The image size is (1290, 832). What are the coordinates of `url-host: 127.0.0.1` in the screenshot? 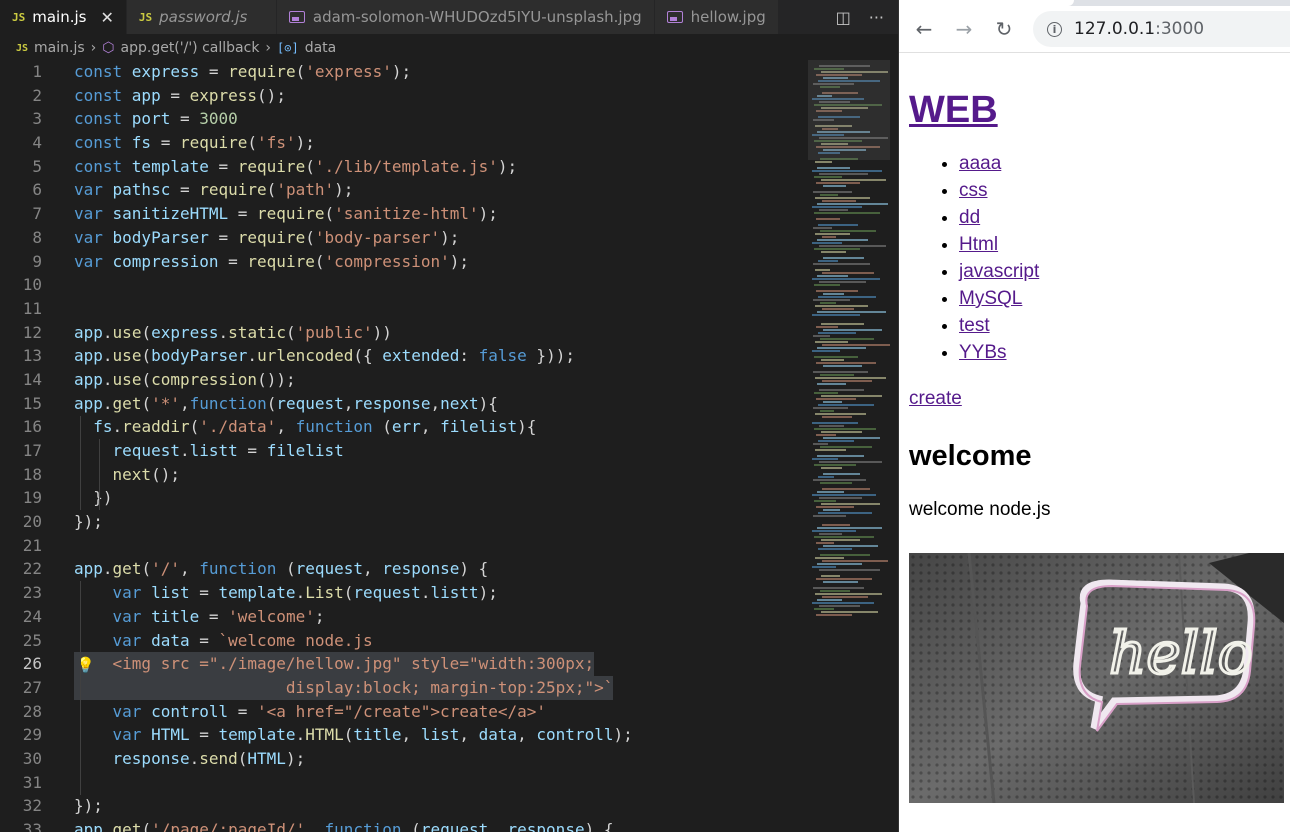 It's located at (1115, 29).